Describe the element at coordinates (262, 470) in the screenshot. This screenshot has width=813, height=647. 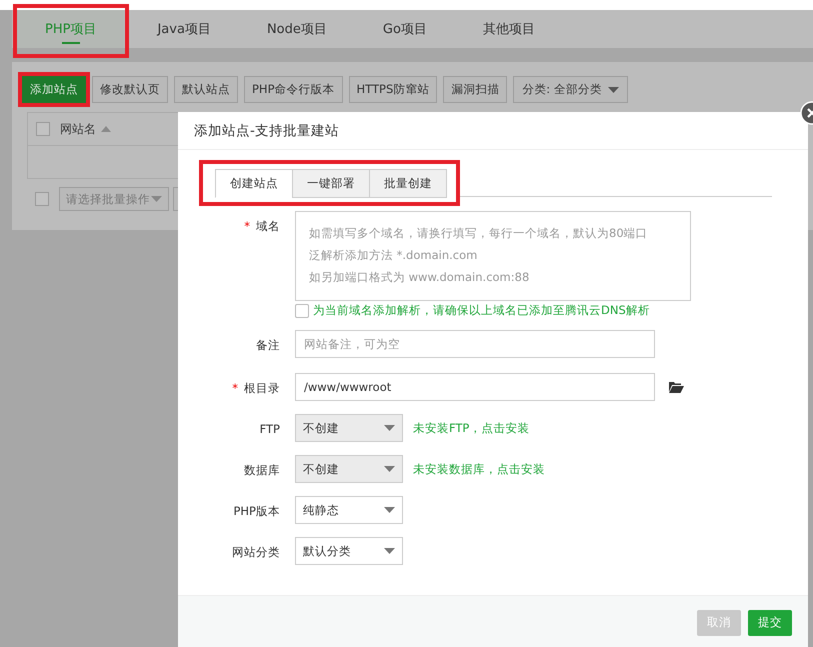
I see `field-label: 数据库` at that location.